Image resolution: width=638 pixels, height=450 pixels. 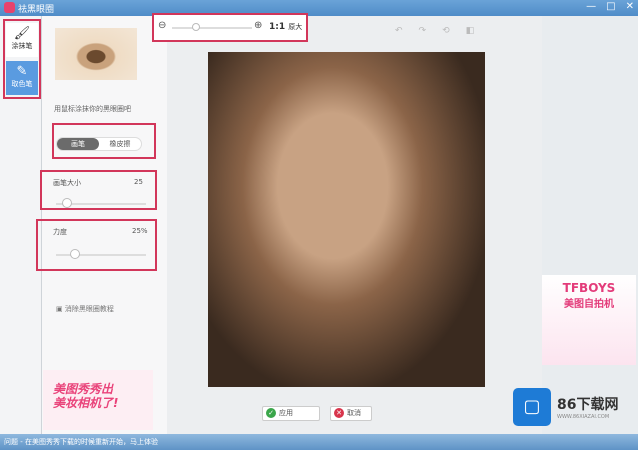 I want to click on watermark: ▢ 86下载网 WWW.86XIAZAI.COM, so click(x=565, y=407).